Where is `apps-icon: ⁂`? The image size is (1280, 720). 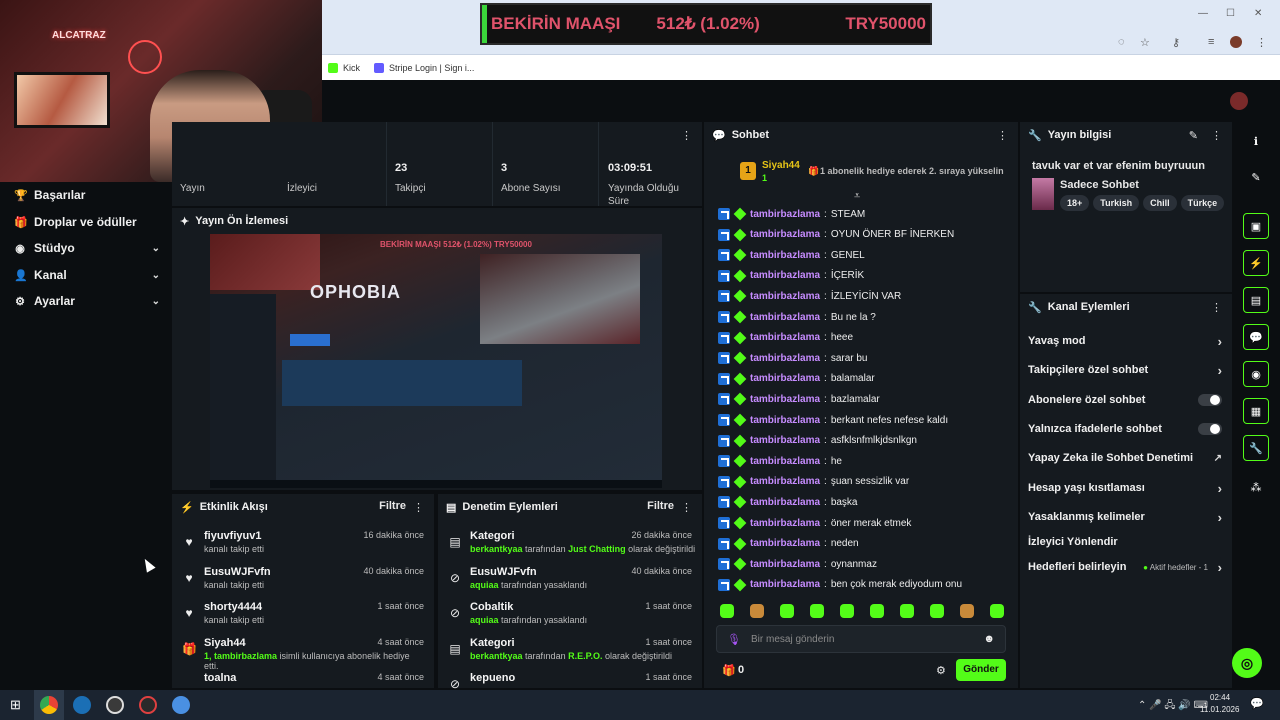 apps-icon: ⁂ is located at coordinates (1256, 487).